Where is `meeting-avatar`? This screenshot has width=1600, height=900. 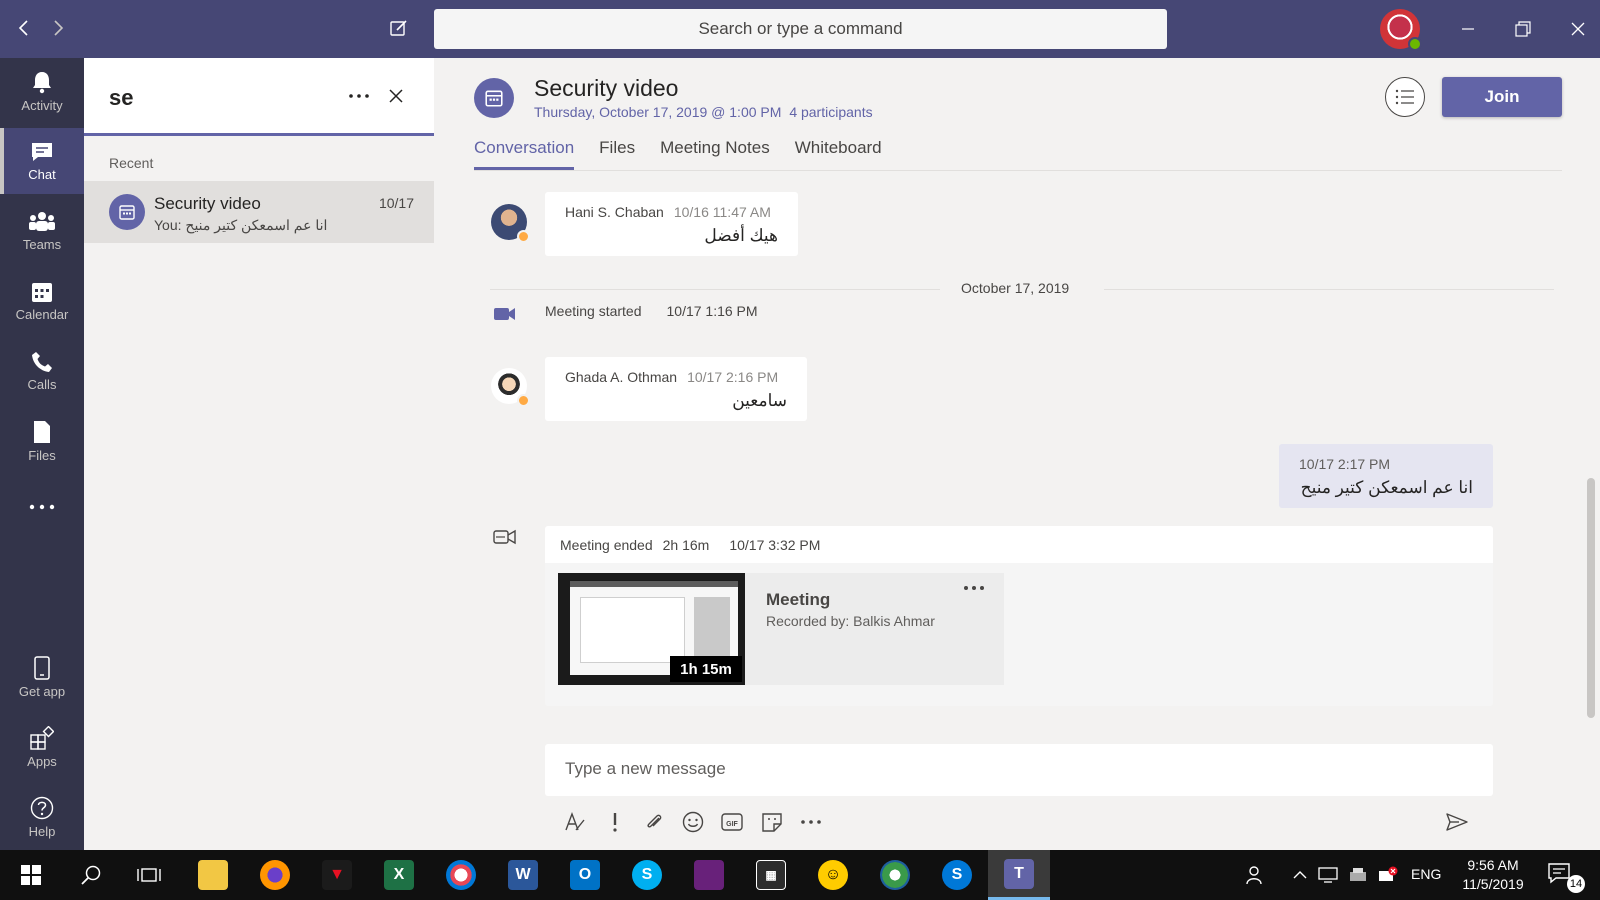
meeting-avatar is located at coordinates (494, 98).